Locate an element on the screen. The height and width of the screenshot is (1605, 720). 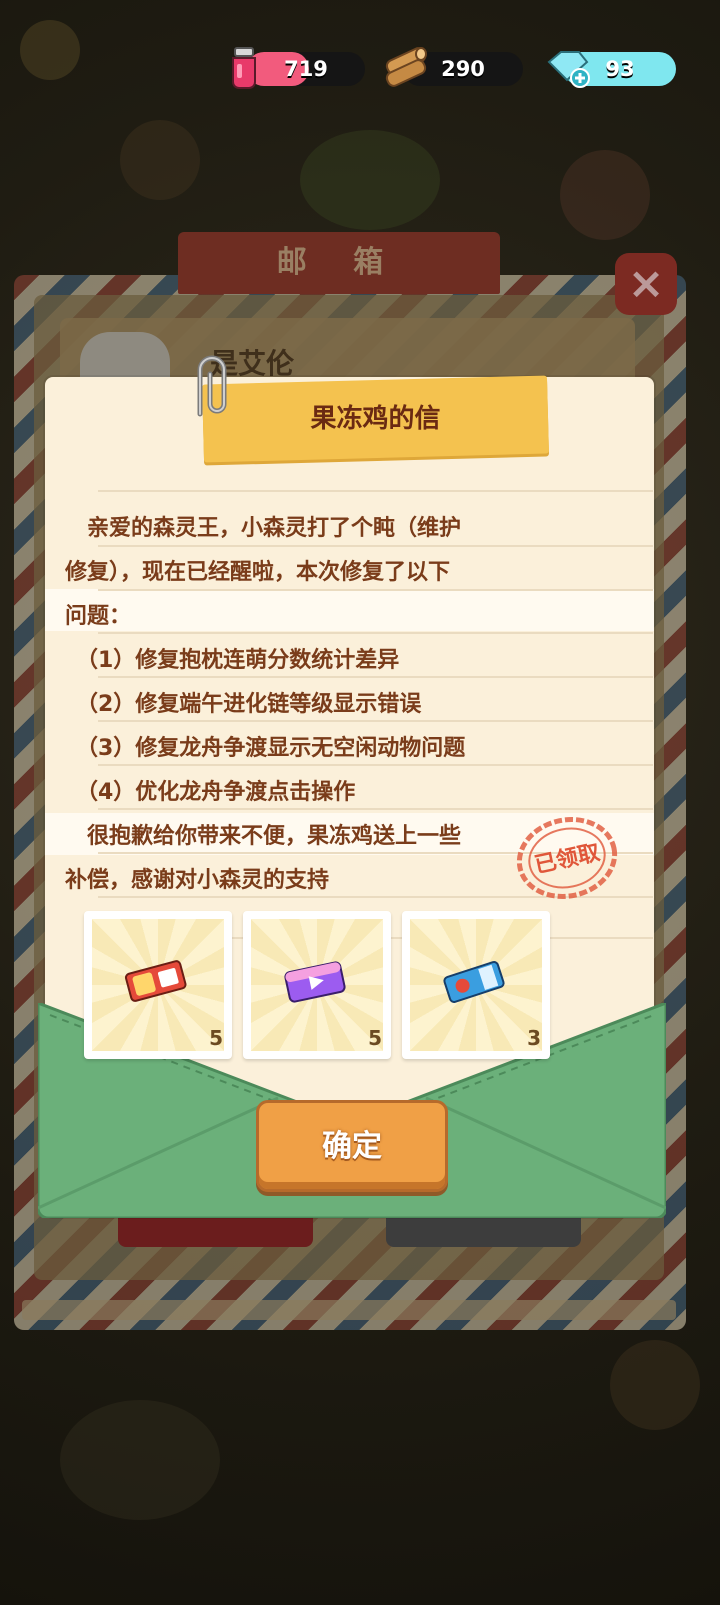
confirm-button: 确定 is located at coordinates (352, 1146).